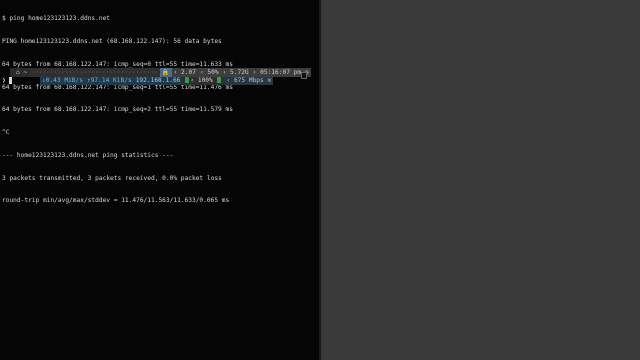  What do you see at coordinates (269, 80) in the screenshot?
I see `wifi-icon: ≋` at bounding box center [269, 80].